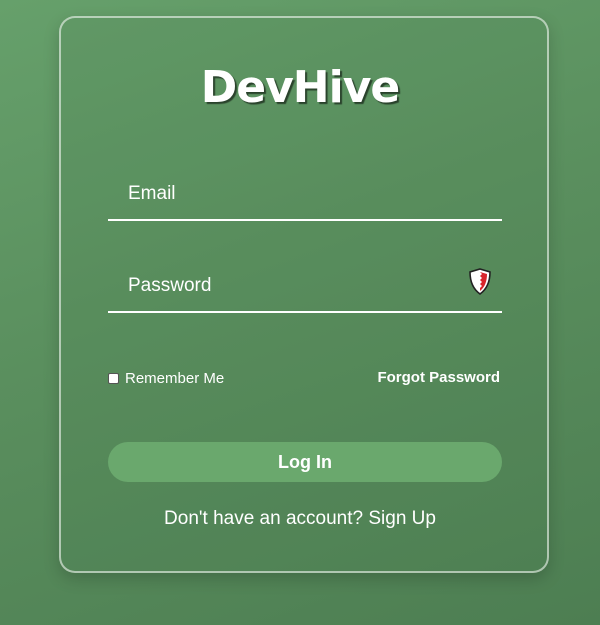 The height and width of the screenshot is (625, 600). Describe the element at coordinates (288, 286) in the screenshot. I see `password-input` at that location.